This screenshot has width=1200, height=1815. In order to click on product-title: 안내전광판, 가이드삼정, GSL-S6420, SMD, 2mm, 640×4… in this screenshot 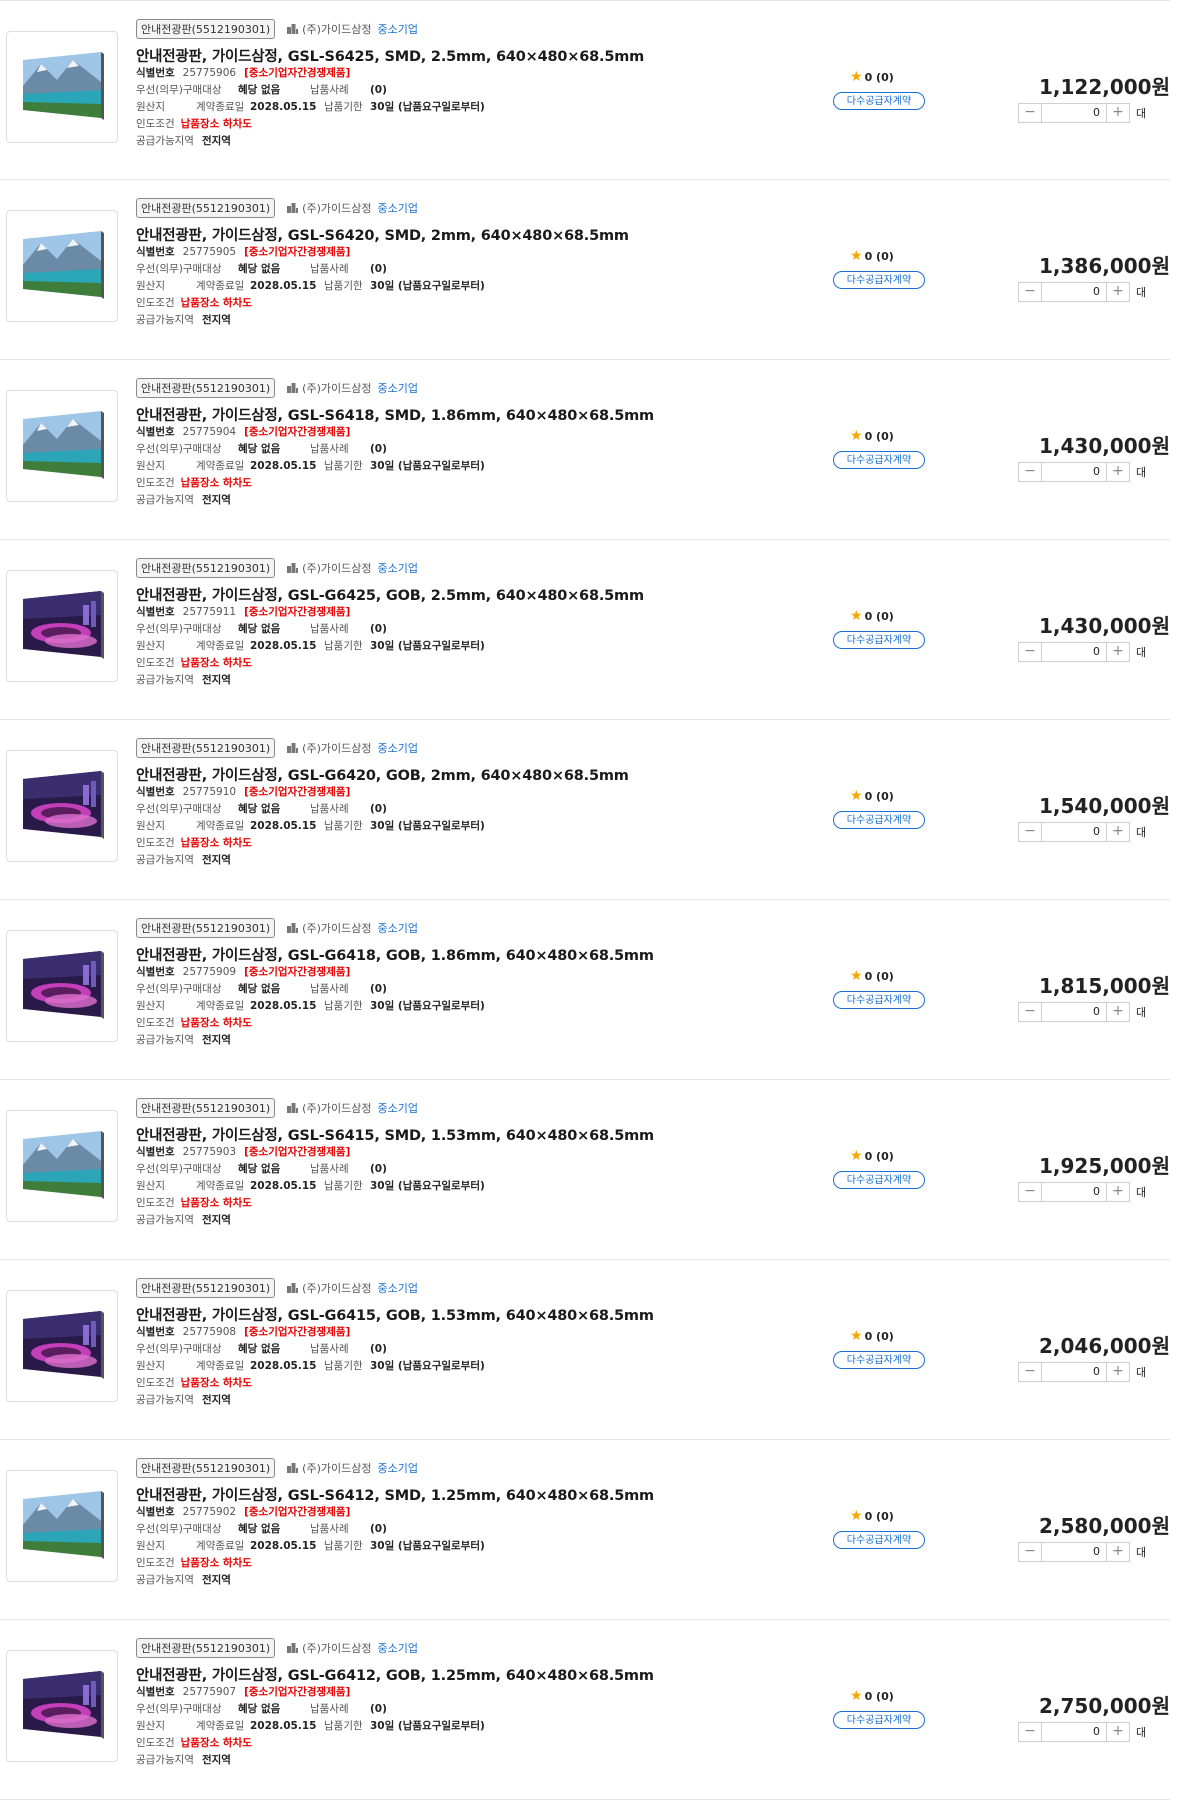, I will do `click(416, 234)`.